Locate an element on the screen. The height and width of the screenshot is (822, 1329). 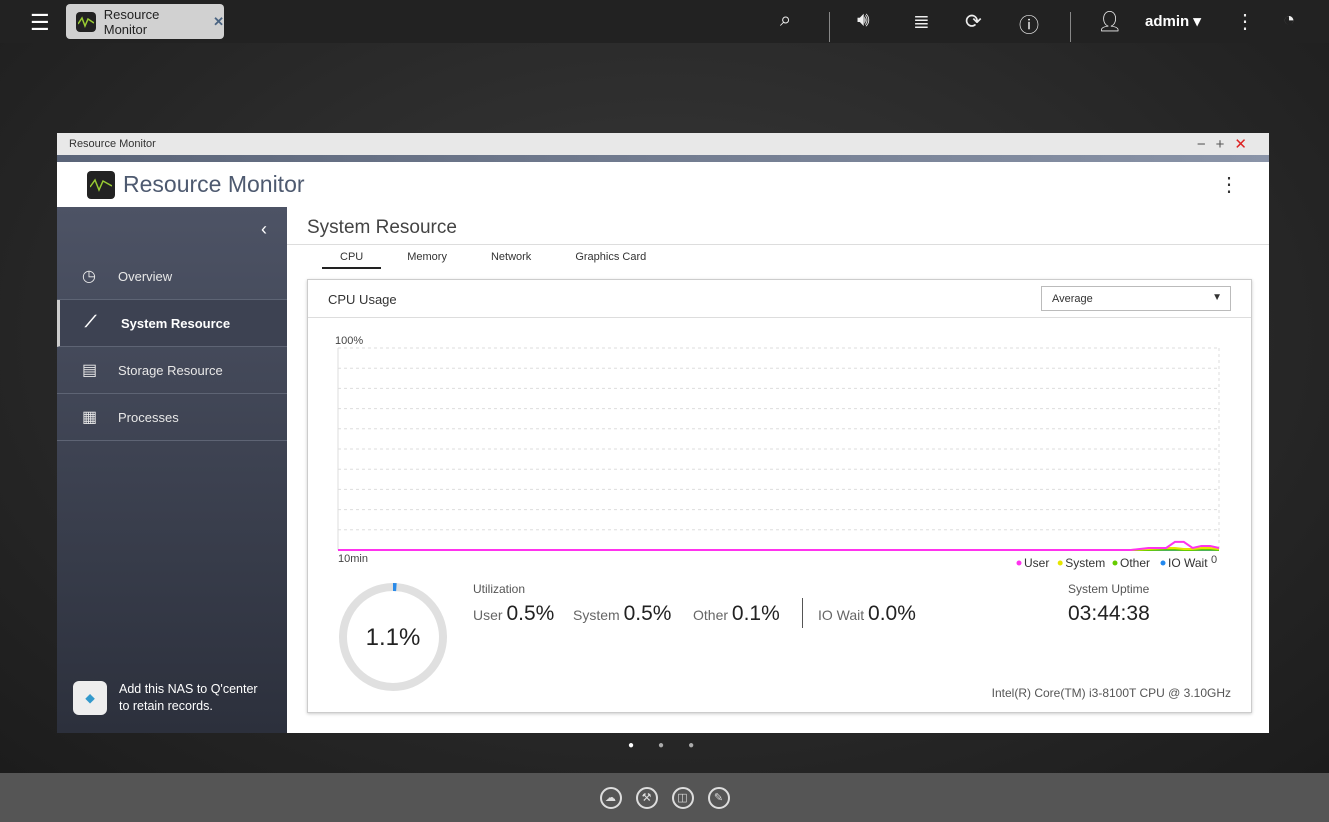
window-title: Resource Monitor is located at coordinates (112, 144).